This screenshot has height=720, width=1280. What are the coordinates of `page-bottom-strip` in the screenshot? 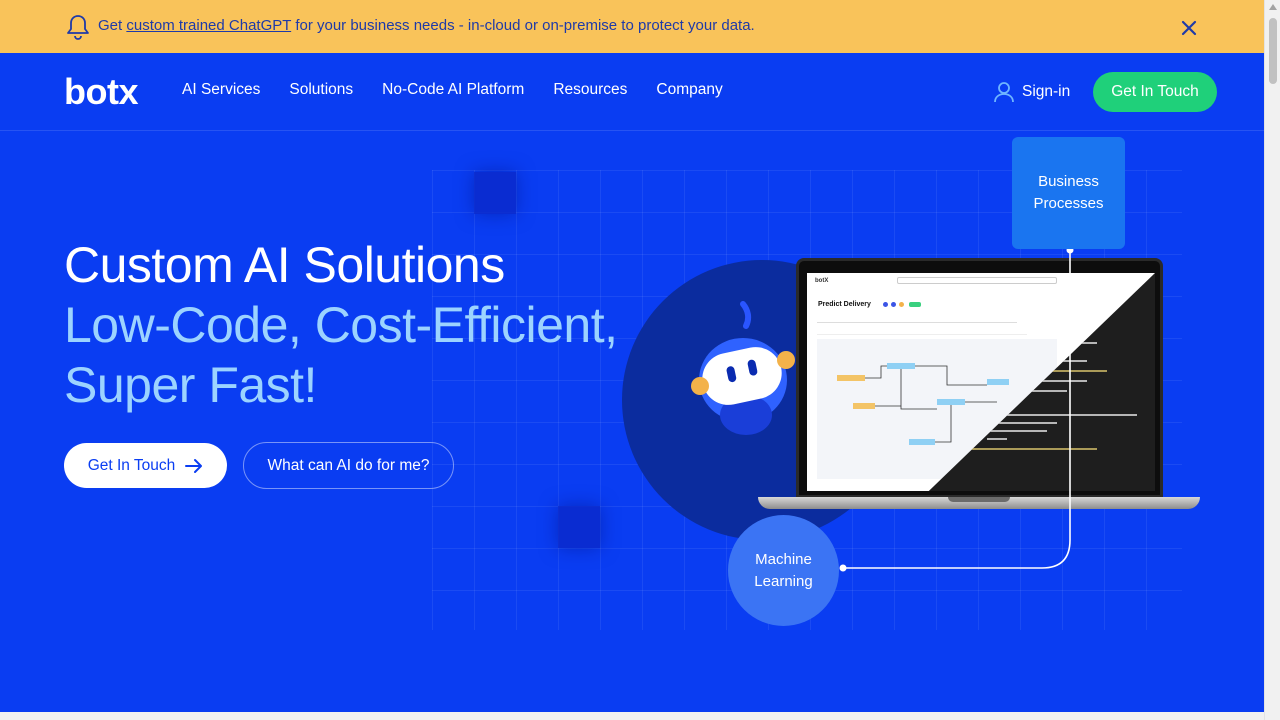 It's located at (632, 716).